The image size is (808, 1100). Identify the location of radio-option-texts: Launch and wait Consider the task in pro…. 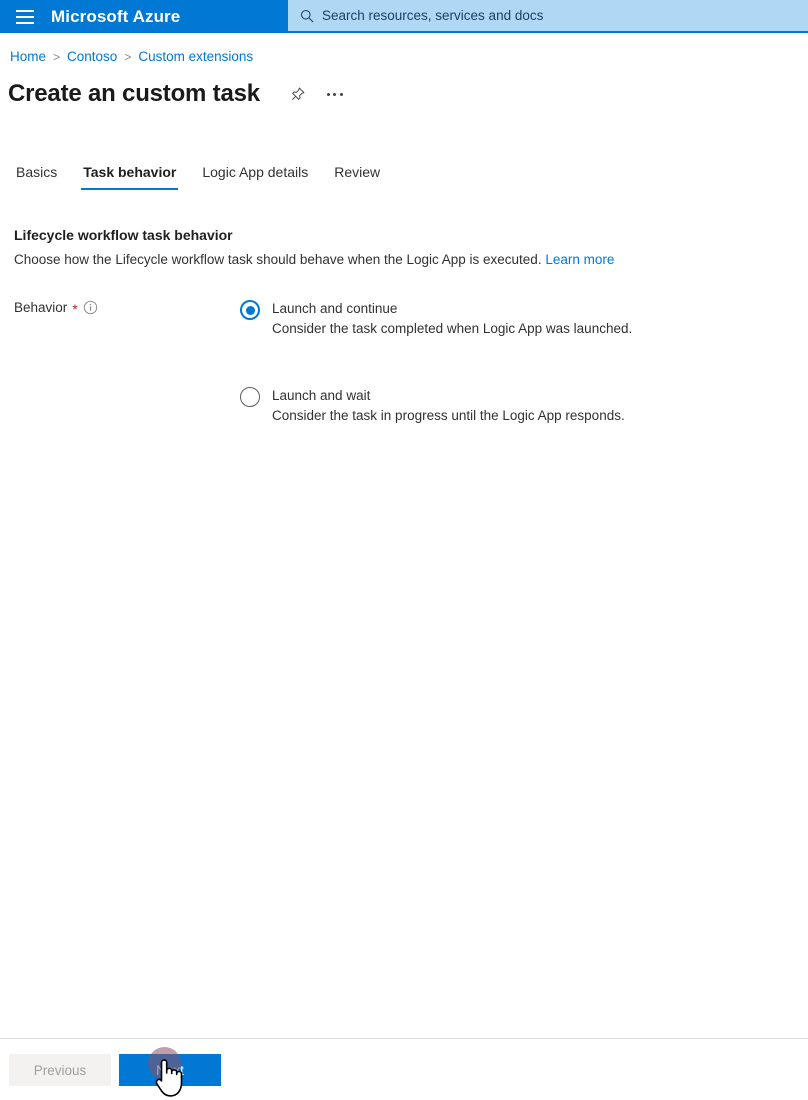
(448, 406).